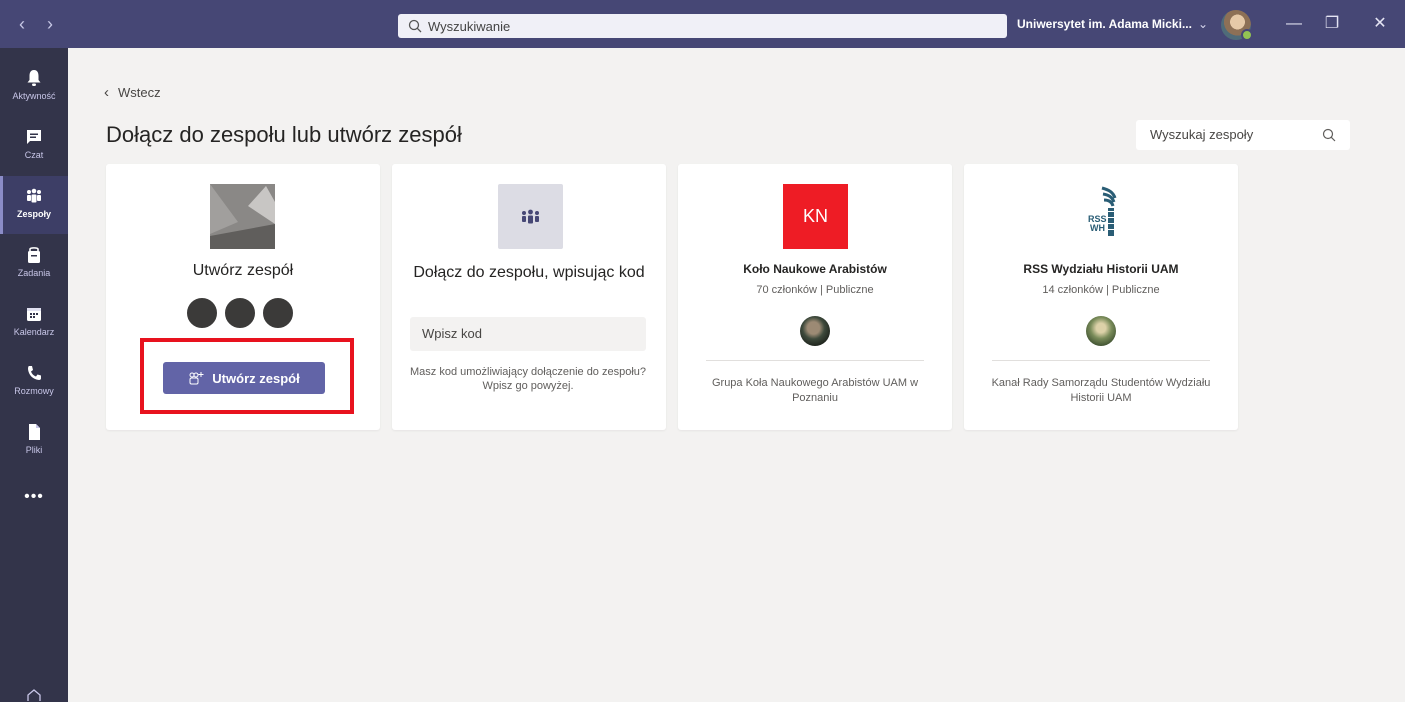 This screenshot has height=702, width=1405. I want to click on team-name: Koło Naukowe Arabistów, so click(815, 269).